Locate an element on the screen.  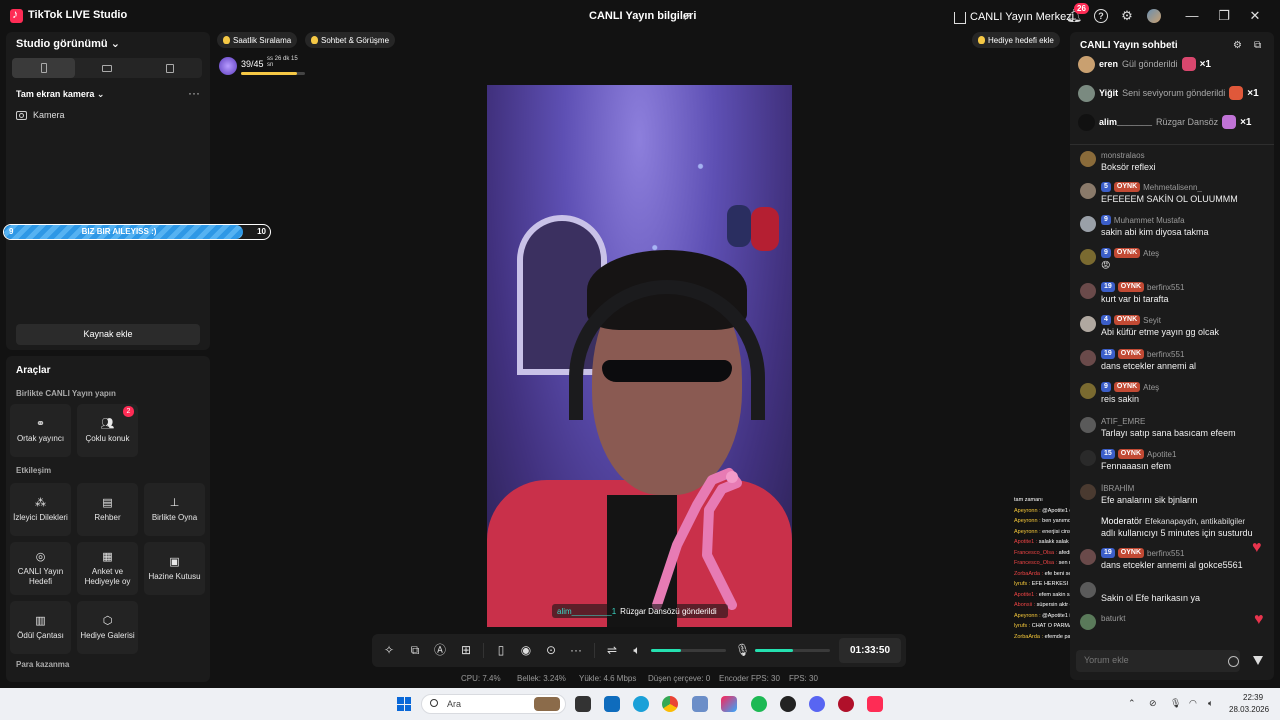
treasure-box-button: ▣ Hazine Kutusu is located at coordinates (174, 568).